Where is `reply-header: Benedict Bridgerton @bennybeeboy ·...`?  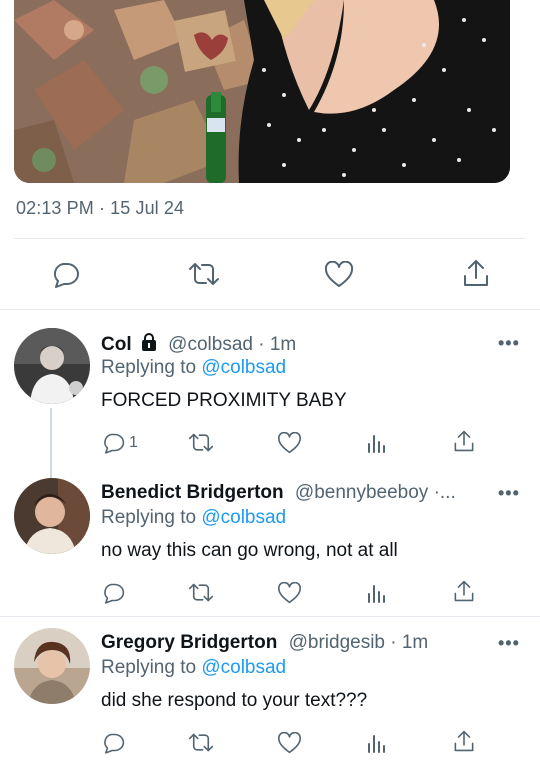
reply-header: Benedict Bridgerton @bennybeeboy ·... is located at coordinates (278, 493).